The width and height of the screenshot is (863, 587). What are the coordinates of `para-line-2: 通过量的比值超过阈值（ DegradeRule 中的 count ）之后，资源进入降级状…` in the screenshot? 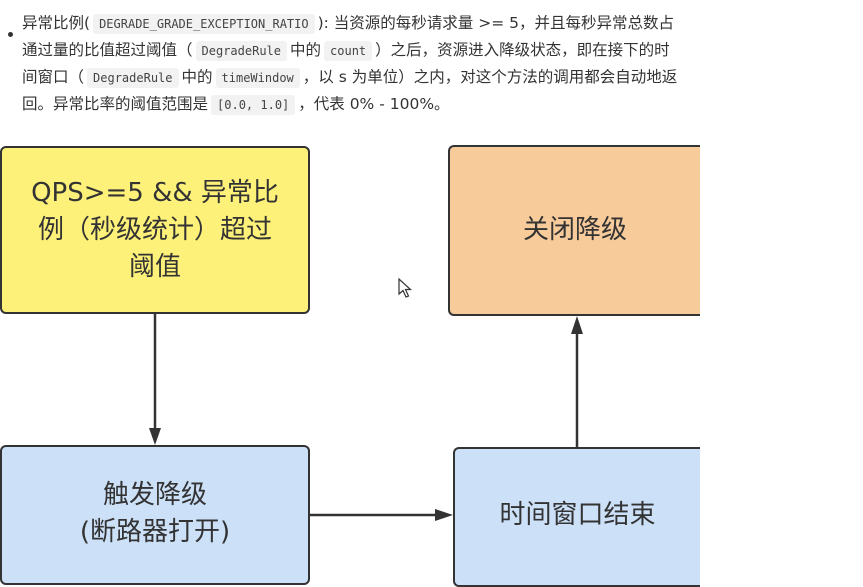 It's located at (346, 51).